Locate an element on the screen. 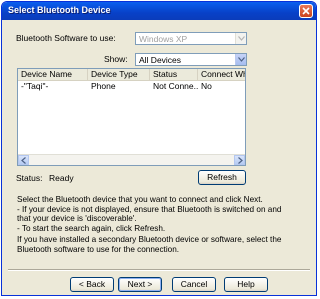 The height and width of the screenshot is (299, 320). device-type-cell: Phone is located at coordinates (103, 86).